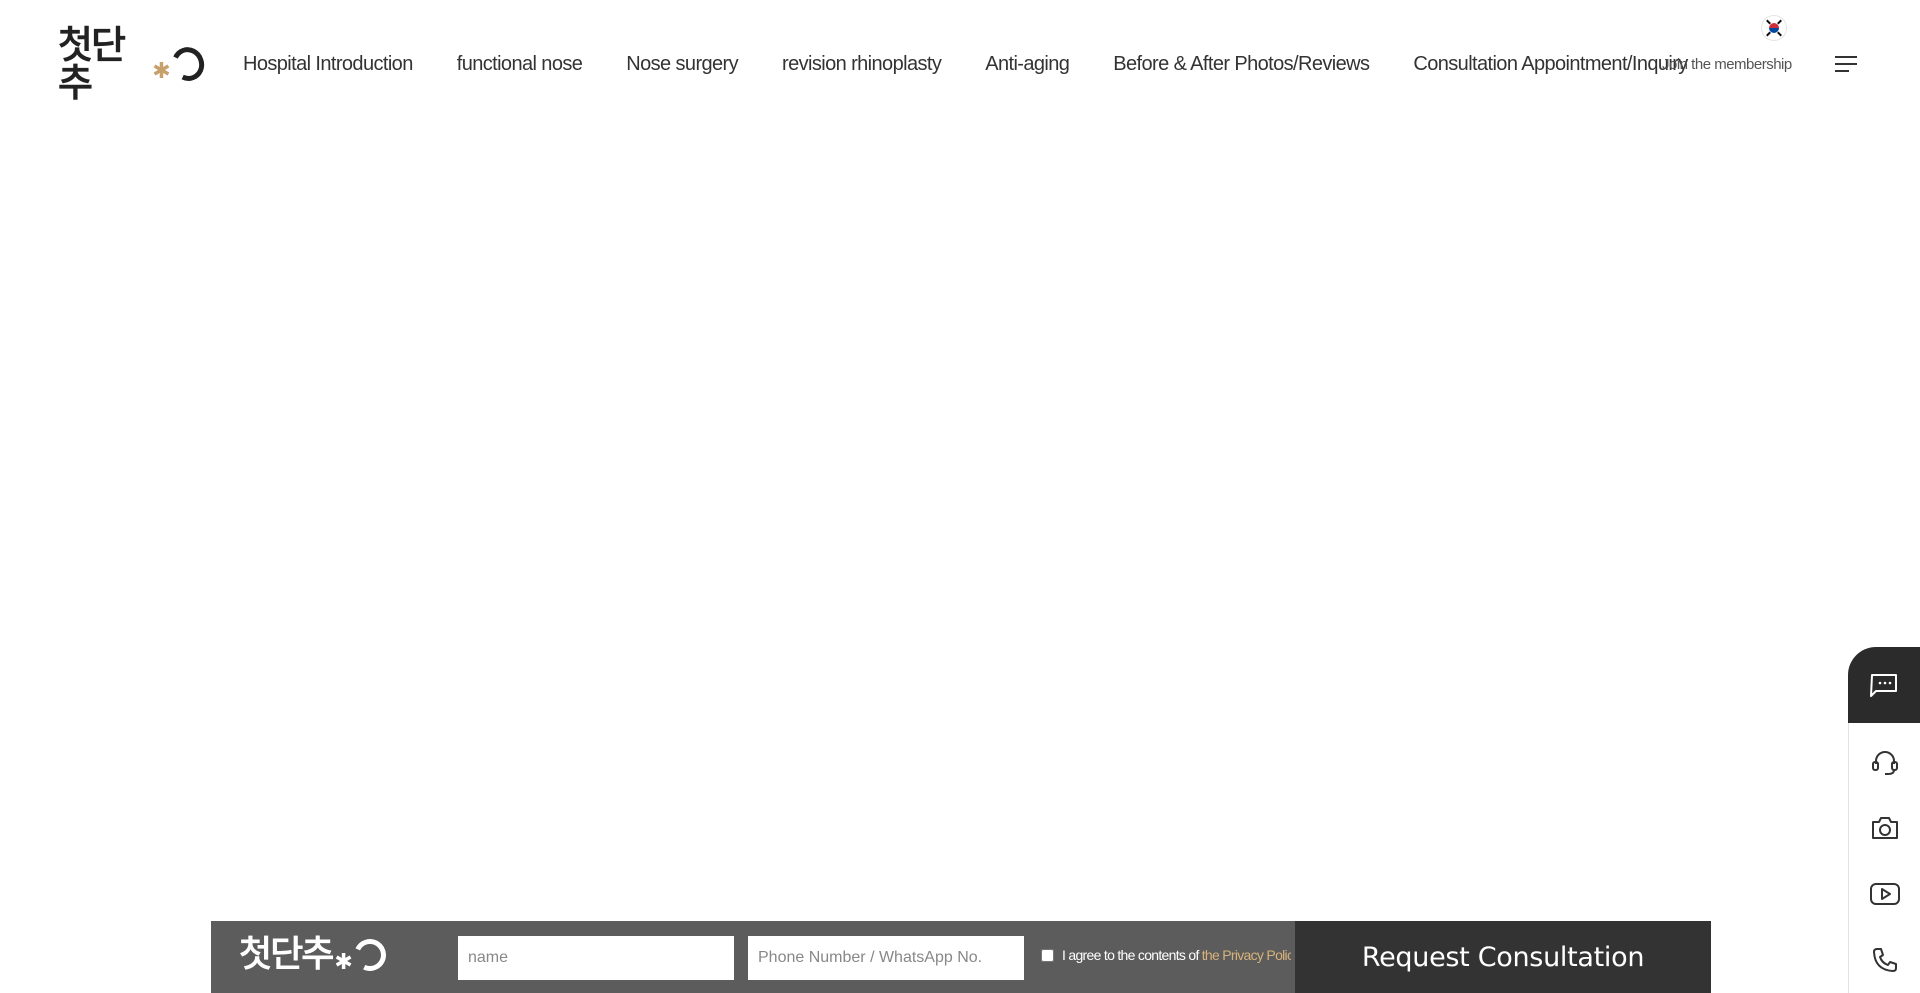 The width and height of the screenshot is (1920, 993). Describe the element at coordinates (1047, 955) in the screenshot. I see `privacy-agree-checkbox` at that location.